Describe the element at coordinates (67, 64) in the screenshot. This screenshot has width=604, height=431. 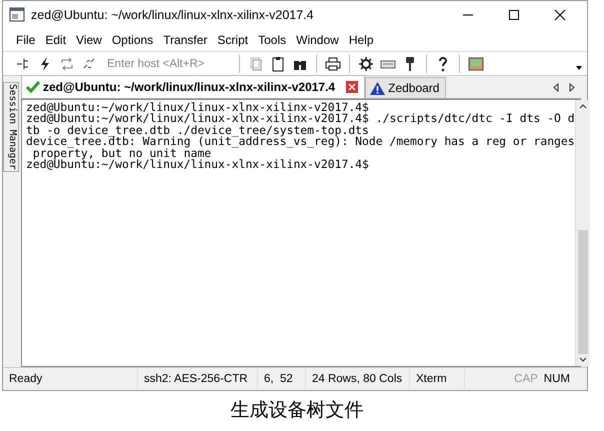
I see `reconnect-icon` at that location.